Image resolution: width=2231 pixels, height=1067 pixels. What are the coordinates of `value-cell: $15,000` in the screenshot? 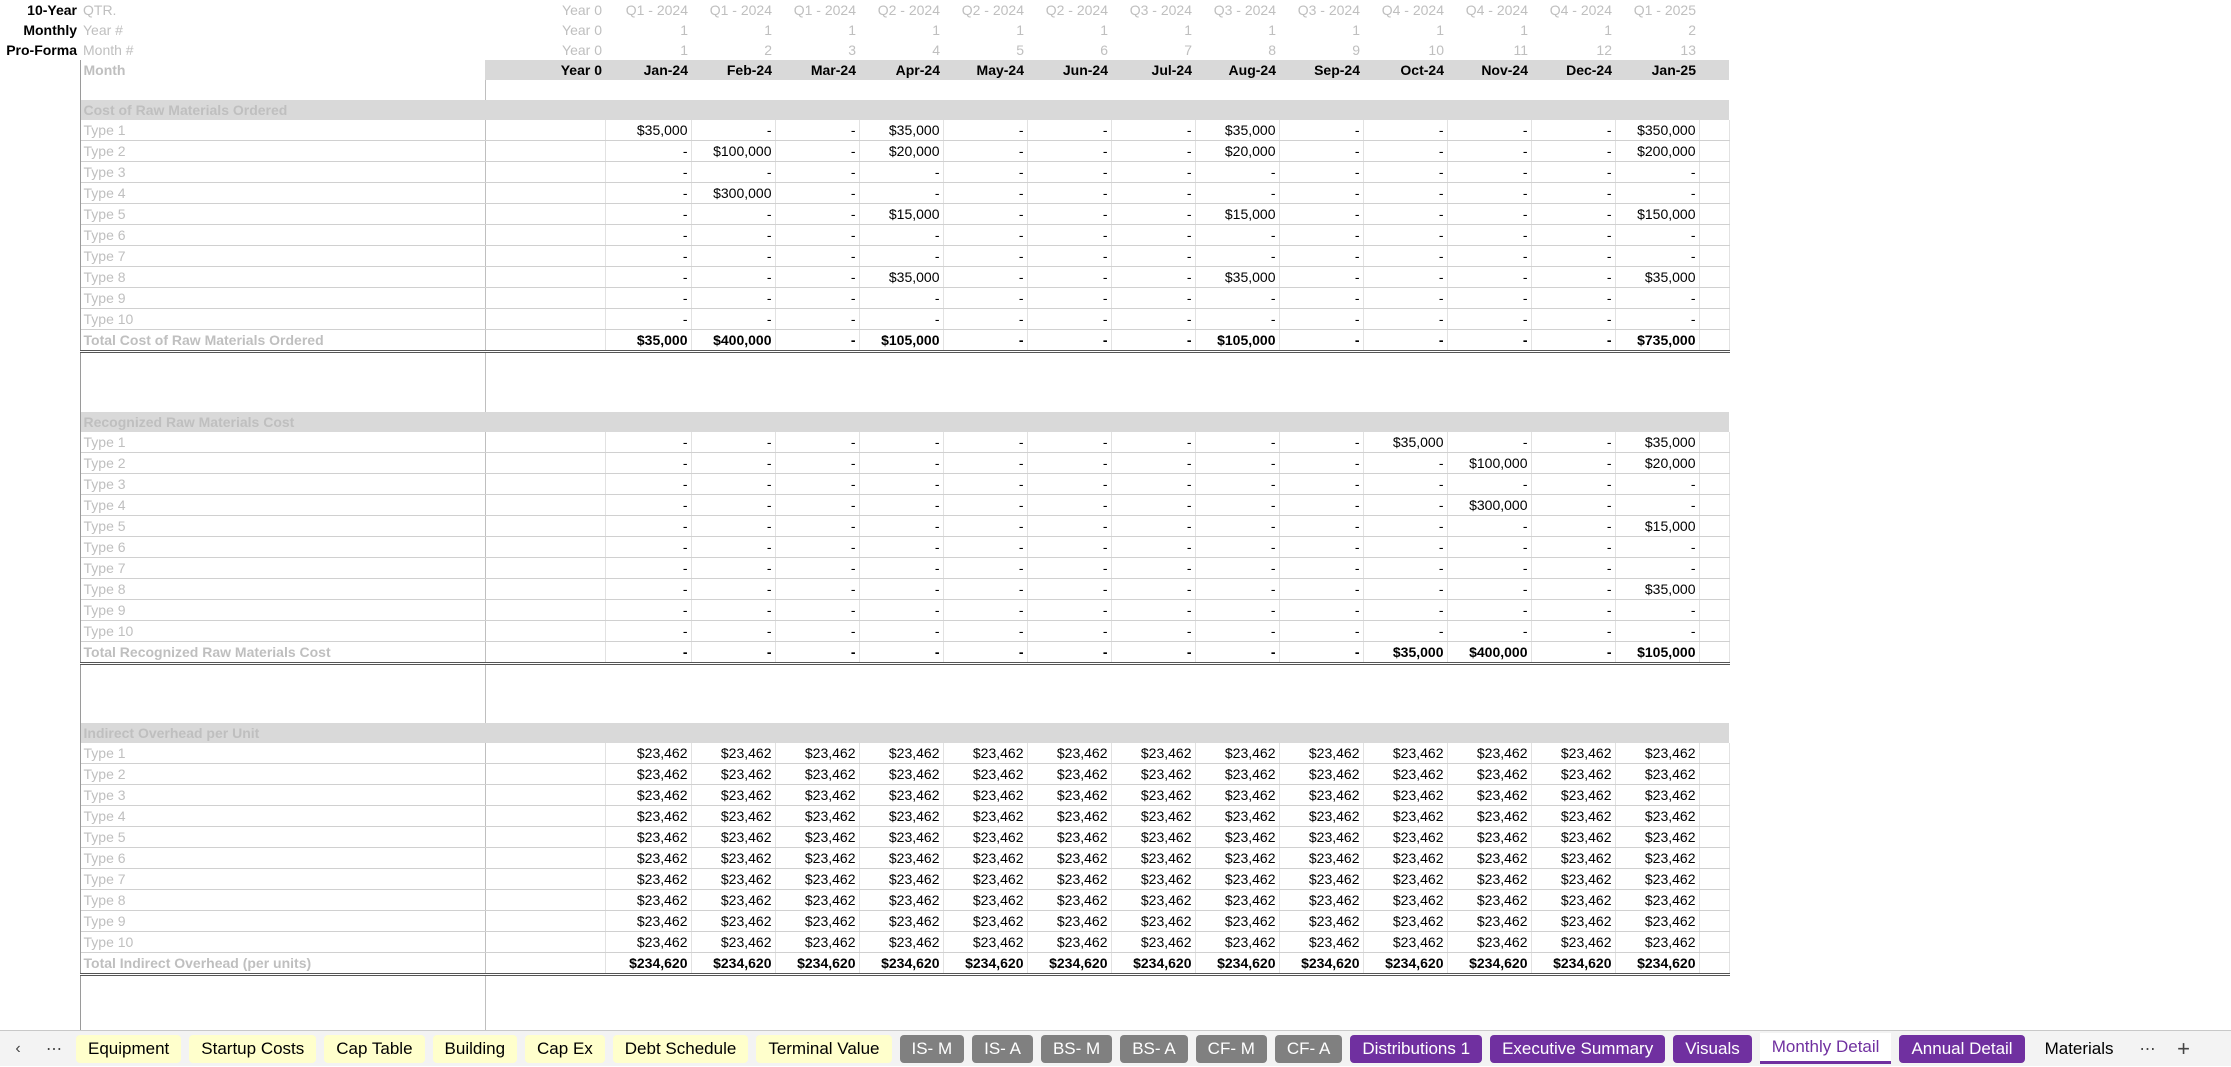 It's located at (901, 214).